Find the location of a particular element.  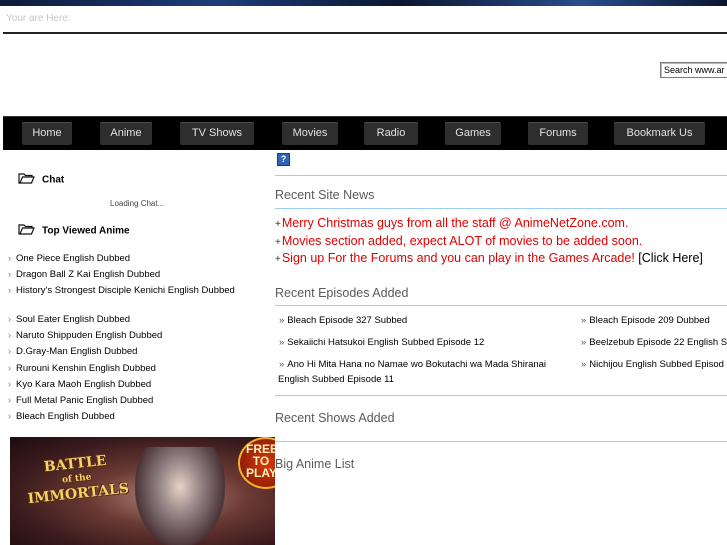

top-viewed-heading: Top Viewed Anime is located at coordinates (74, 231).